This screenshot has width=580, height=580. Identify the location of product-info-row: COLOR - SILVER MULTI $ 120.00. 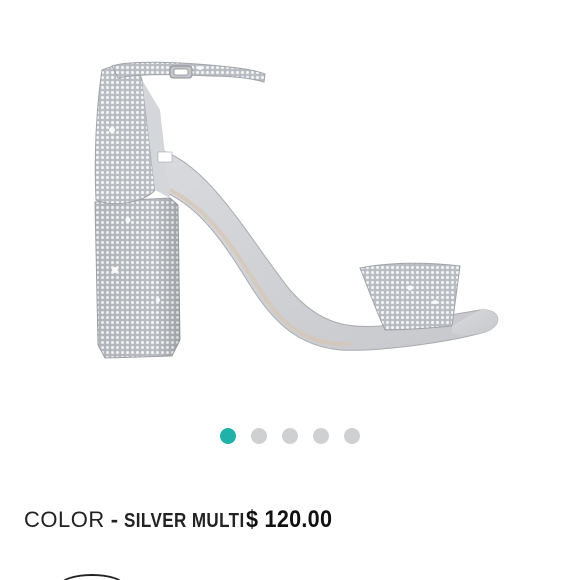
(183, 520).